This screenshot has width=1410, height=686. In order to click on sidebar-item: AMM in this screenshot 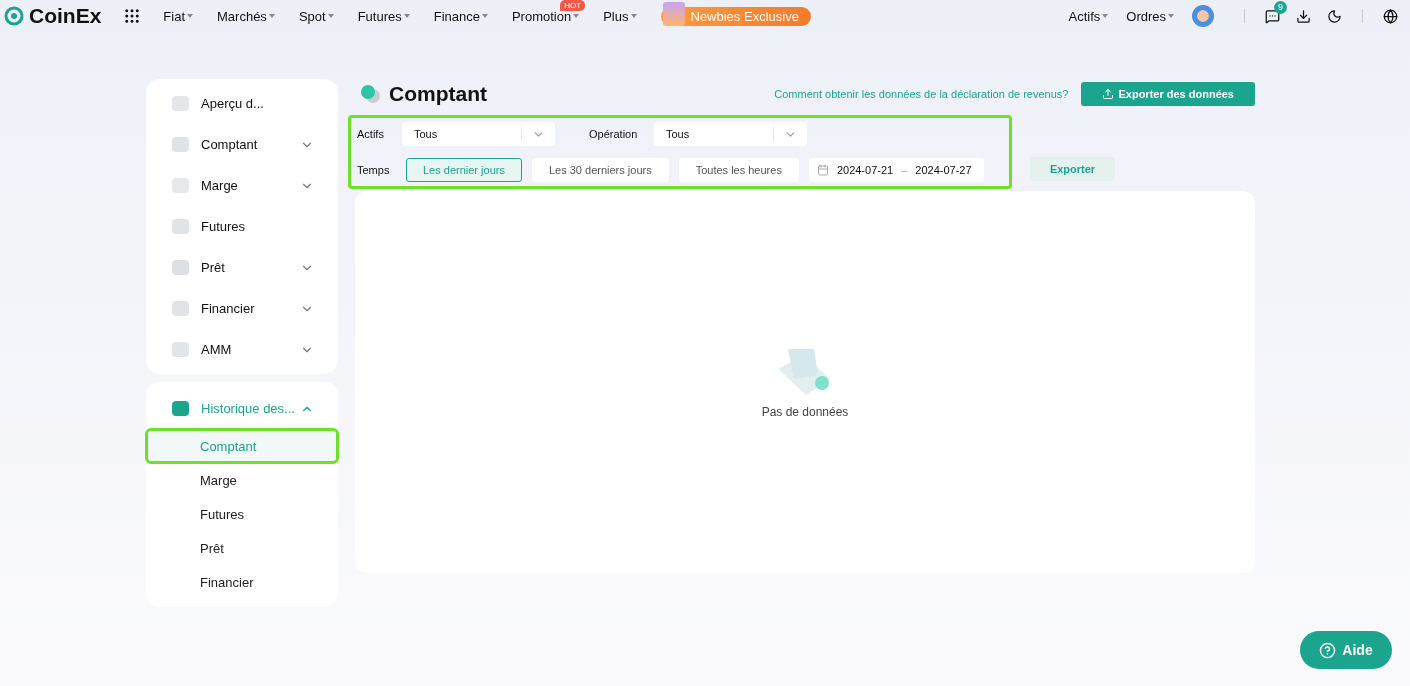, I will do `click(242, 349)`.